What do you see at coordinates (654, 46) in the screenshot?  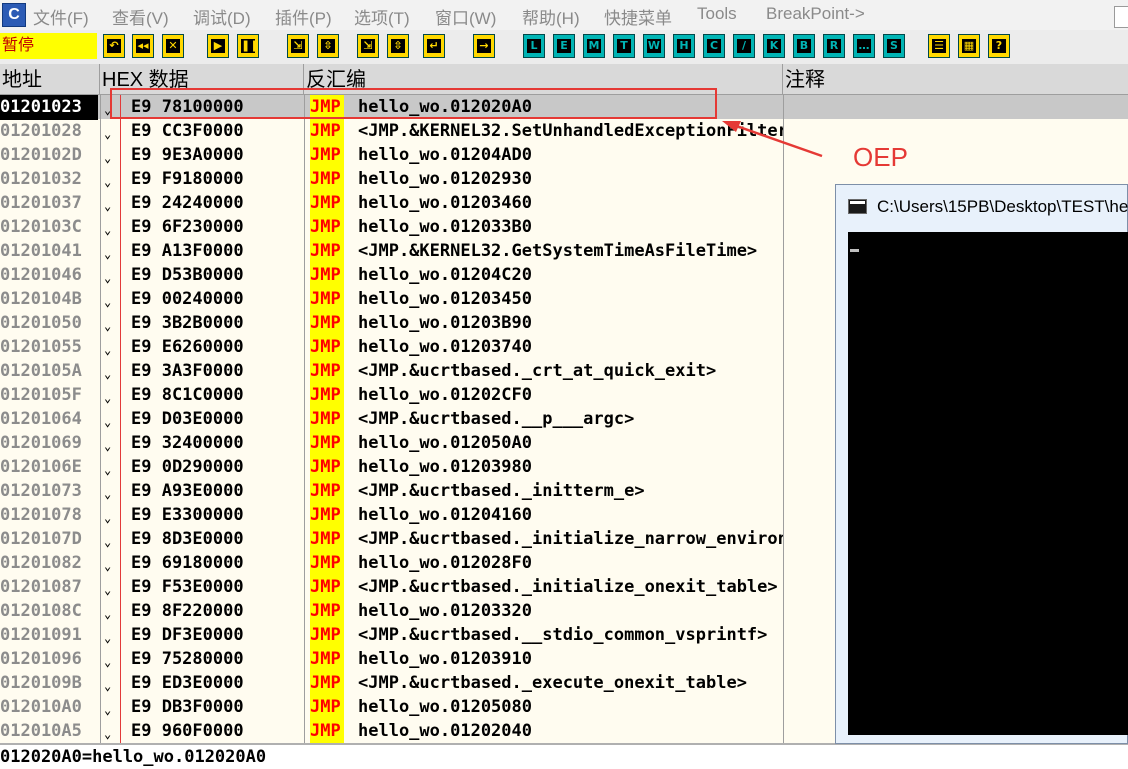 I see `windows-button: W` at bounding box center [654, 46].